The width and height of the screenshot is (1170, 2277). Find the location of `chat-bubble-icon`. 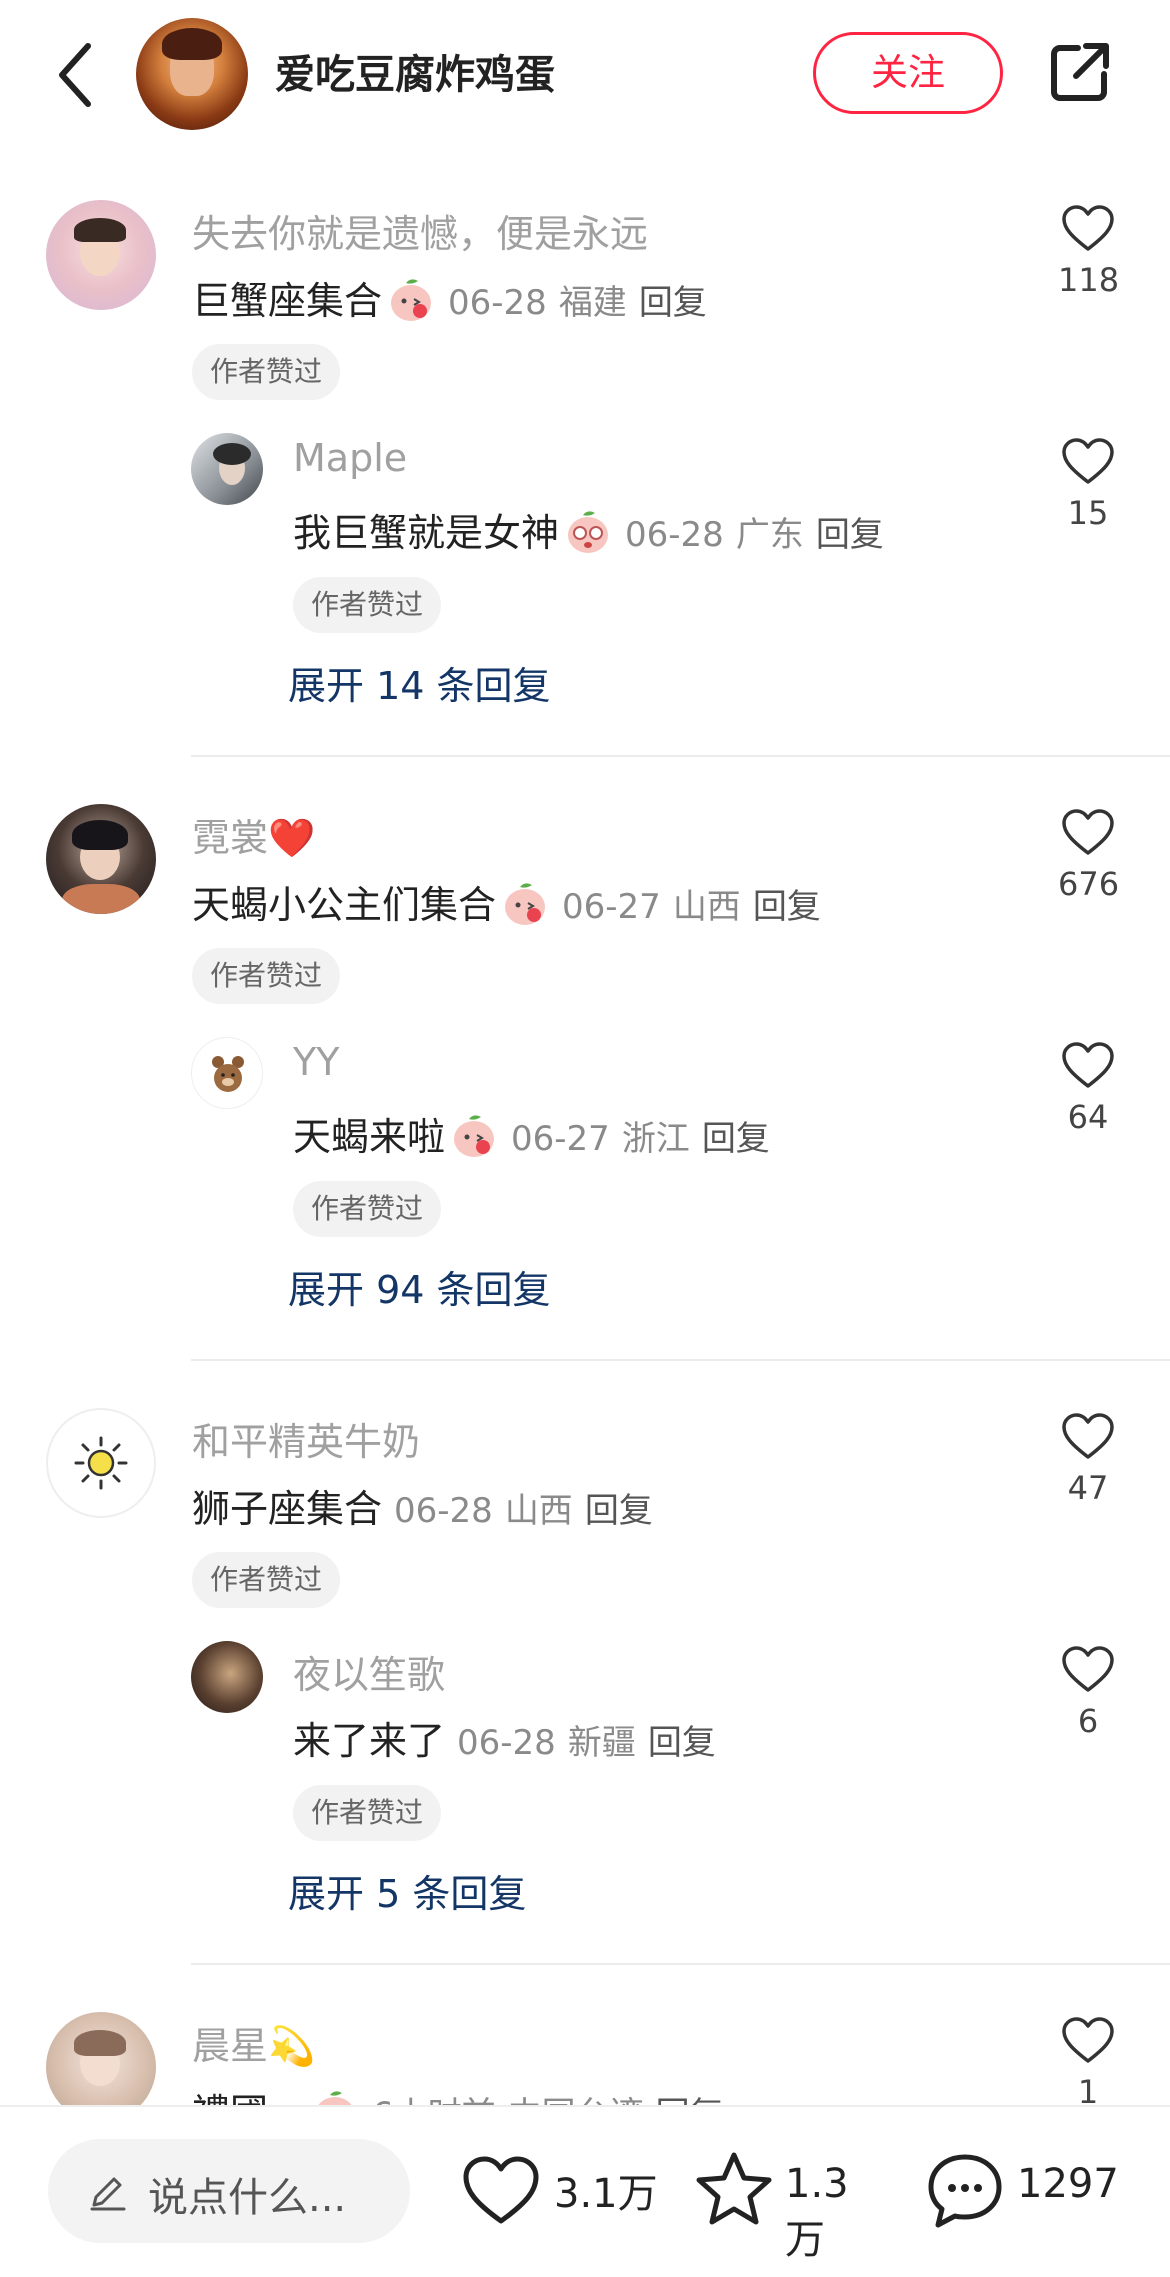

chat-bubble-icon is located at coordinates (965, 2191).